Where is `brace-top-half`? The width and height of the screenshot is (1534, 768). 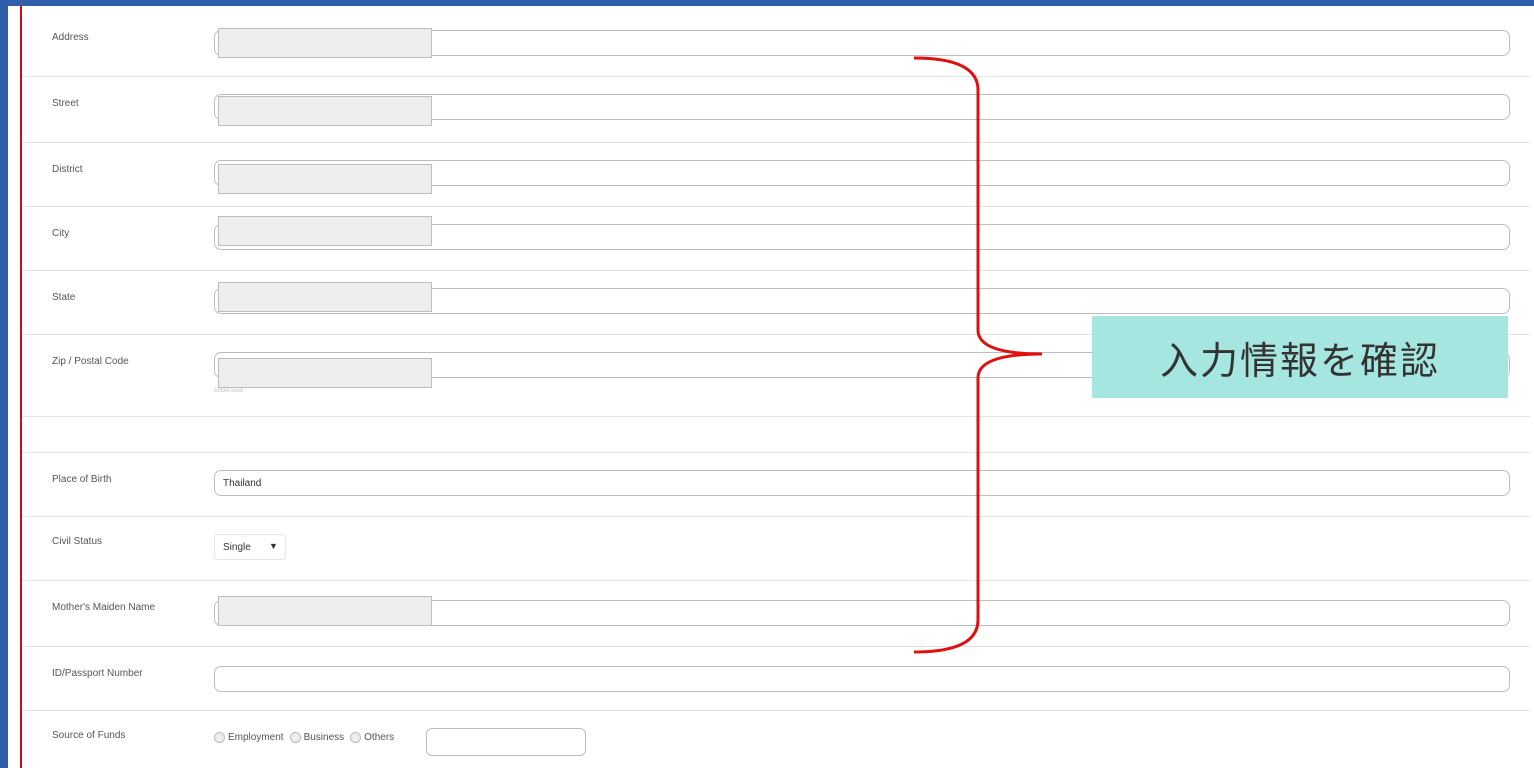 brace-top-half is located at coordinates (978, 206).